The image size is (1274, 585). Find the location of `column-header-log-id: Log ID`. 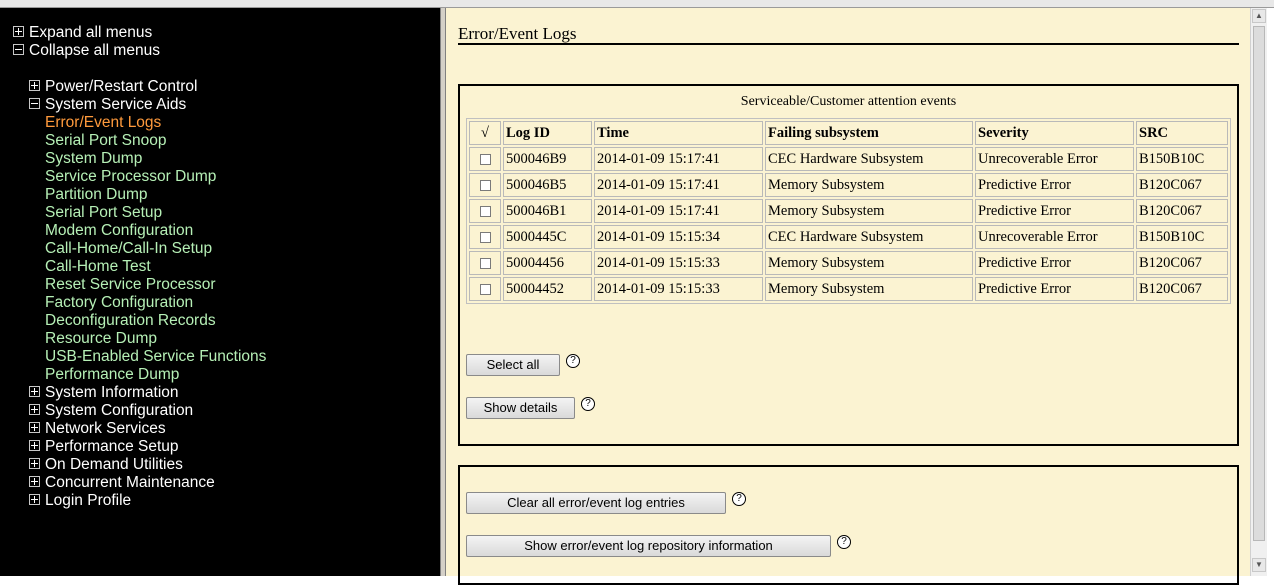

column-header-log-id: Log ID is located at coordinates (547, 133).